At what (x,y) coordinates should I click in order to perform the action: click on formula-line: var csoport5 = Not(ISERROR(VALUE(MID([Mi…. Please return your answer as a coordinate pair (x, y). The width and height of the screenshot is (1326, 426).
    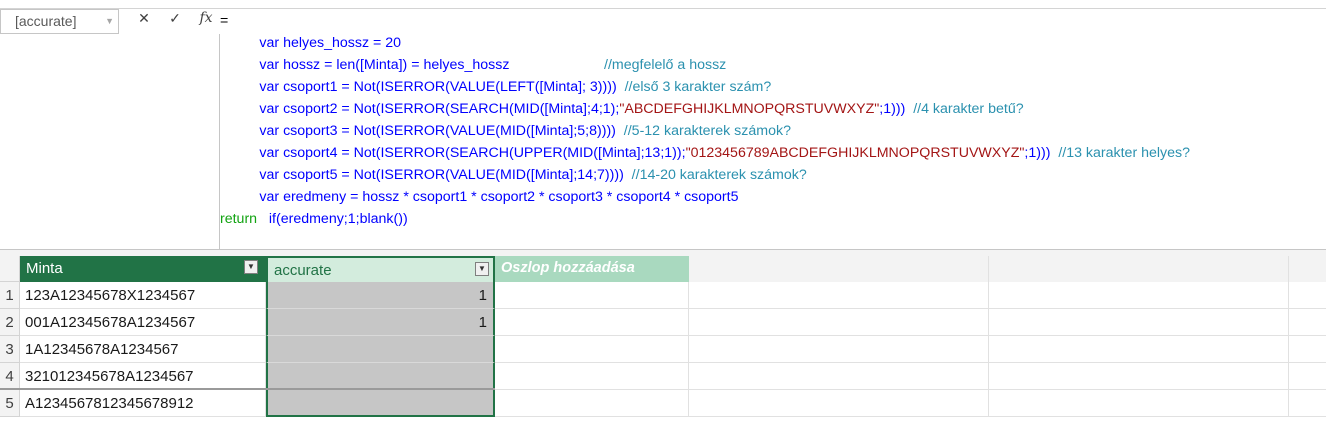
    Looking at the image, I should click on (773, 175).